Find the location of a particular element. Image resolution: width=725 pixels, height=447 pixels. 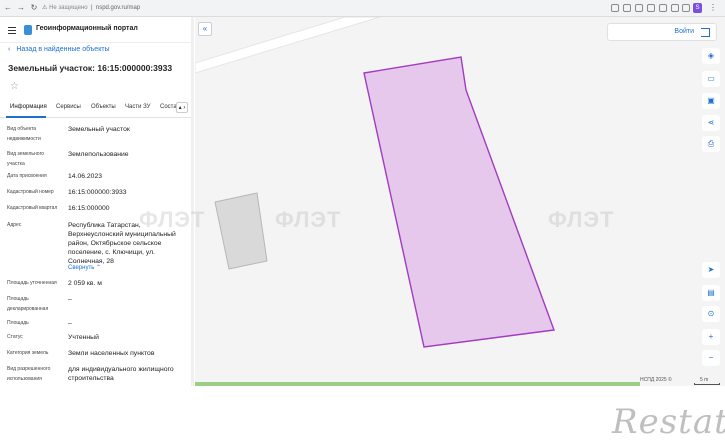

reload-icon: ↻ is located at coordinates (34, 8).